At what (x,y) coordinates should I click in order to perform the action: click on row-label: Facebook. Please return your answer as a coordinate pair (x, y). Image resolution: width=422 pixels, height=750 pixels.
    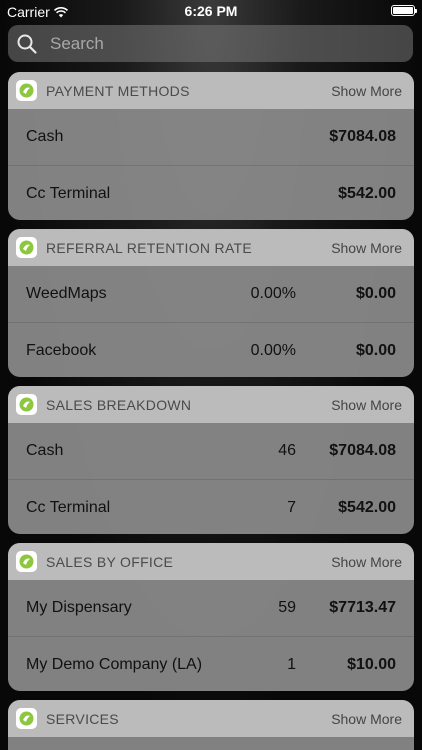
    Looking at the image, I should click on (61, 350).